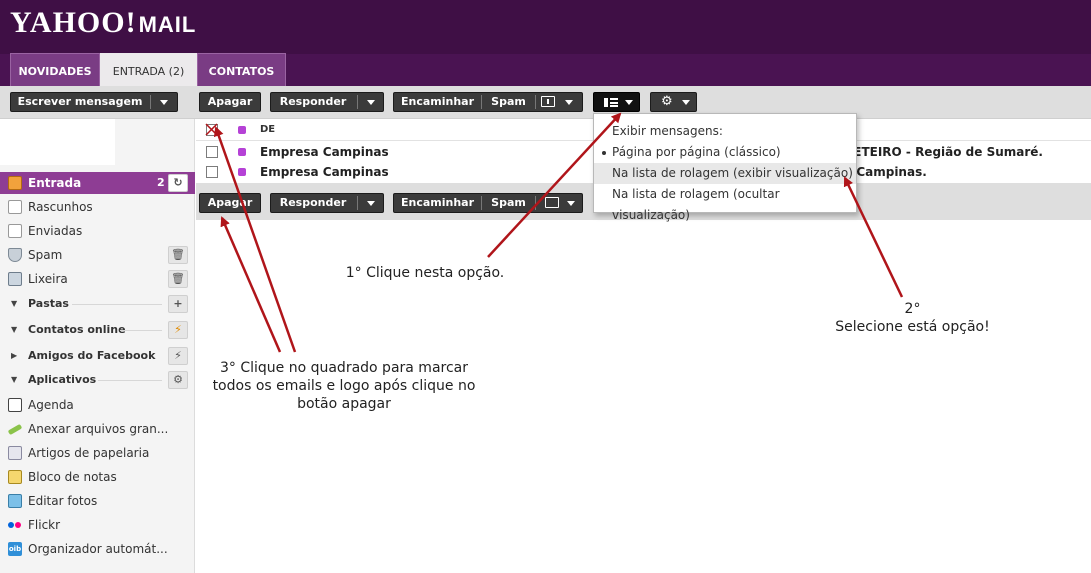 Image resolution: width=1091 pixels, height=573 pixels. Describe the element at coordinates (255, 239) in the screenshot. I see `arrow-step3-checkbox` at that location.